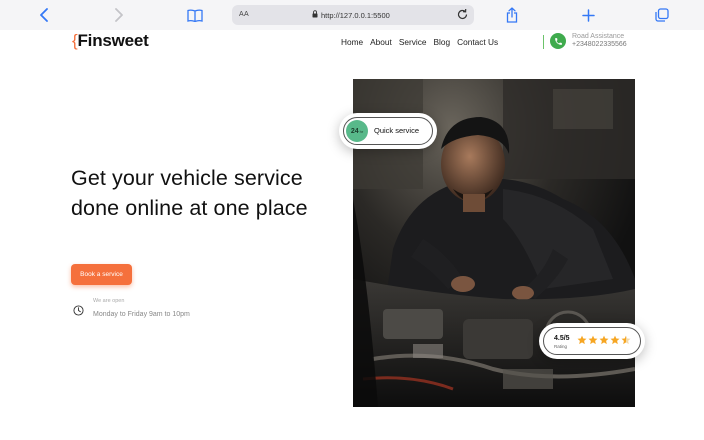  I want to click on road-assistance-label: Road Assistance, so click(598, 36).